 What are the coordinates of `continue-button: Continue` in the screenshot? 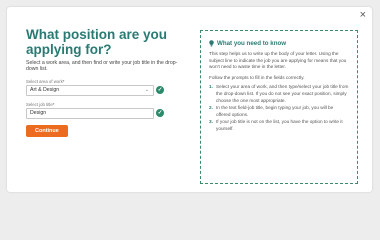 It's located at (47, 130).